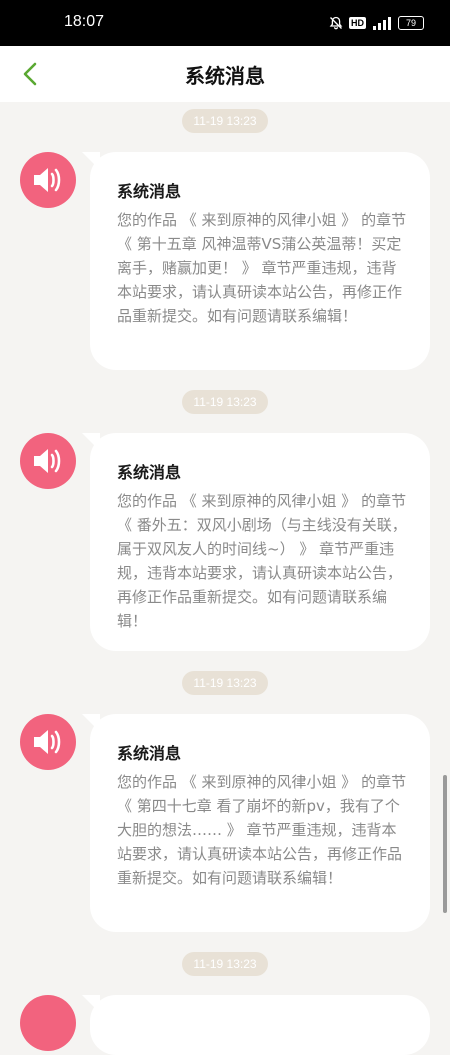 Image resolution: width=450 pixels, height=1055 pixels. What do you see at coordinates (225, 23) in the screenshot?
I see `status-bar: 18:07 HD 79` at bounding box center [225, 23].